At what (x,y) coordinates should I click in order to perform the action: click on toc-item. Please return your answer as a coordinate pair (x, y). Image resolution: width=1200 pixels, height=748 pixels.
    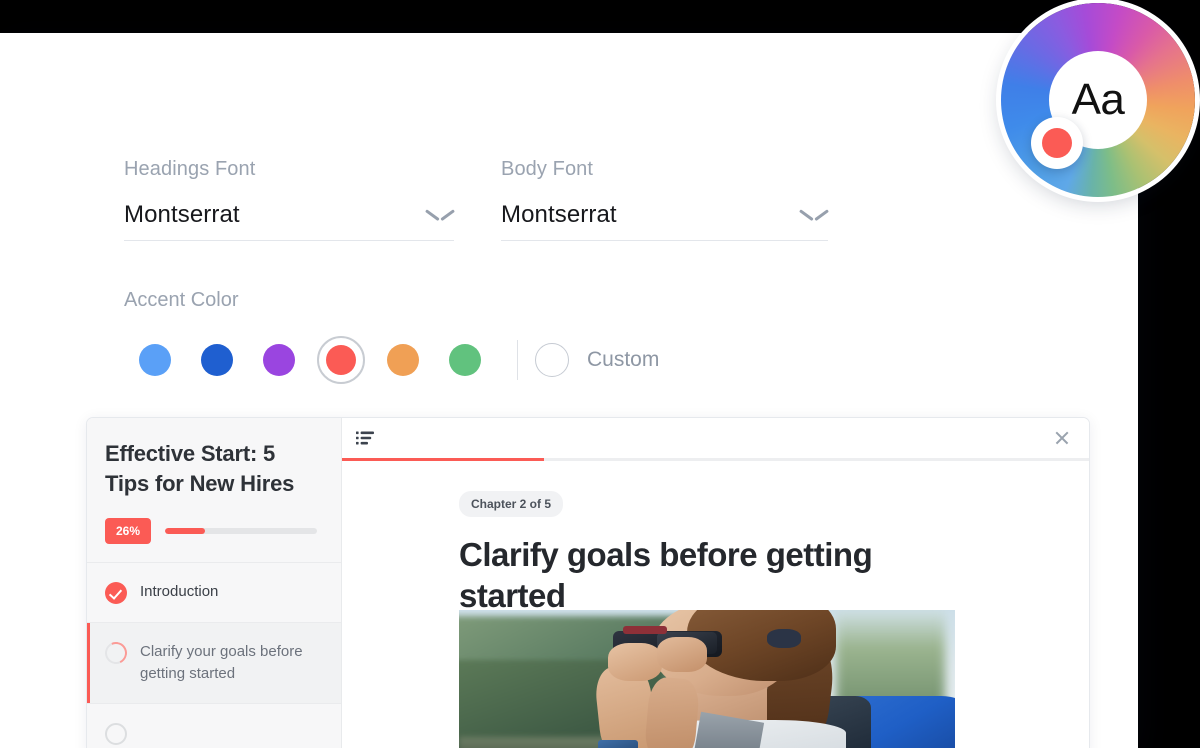
    Looking at the image, I should click on (214, 726).